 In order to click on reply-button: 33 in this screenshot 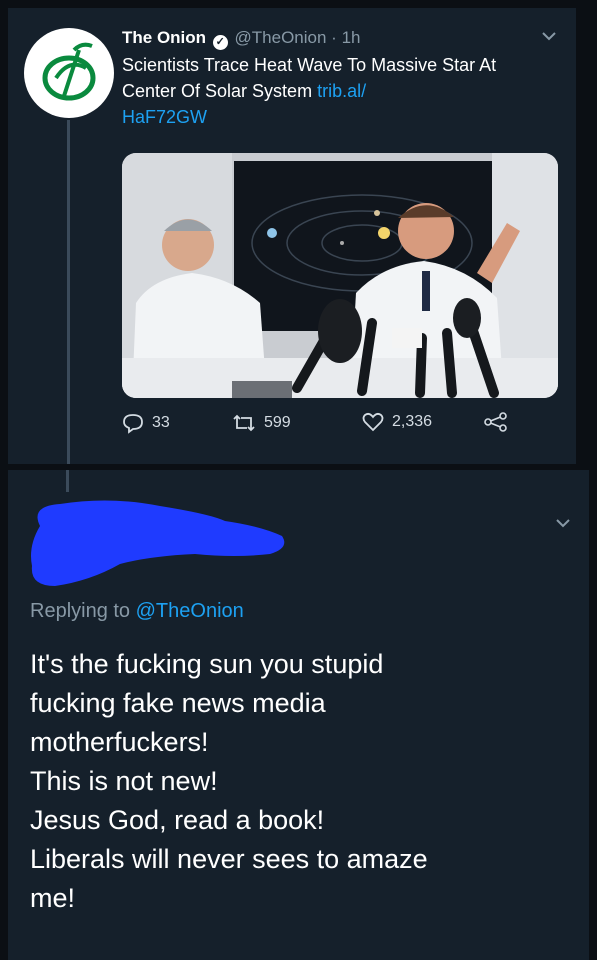, I will do `click(146, 423)`.